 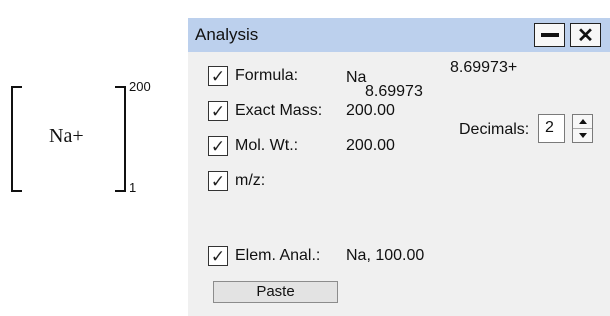 What do you see at coordinates (250, 180) in the screenshot?
I see `mz-label: m/z:` at bounding box center [250, 180].